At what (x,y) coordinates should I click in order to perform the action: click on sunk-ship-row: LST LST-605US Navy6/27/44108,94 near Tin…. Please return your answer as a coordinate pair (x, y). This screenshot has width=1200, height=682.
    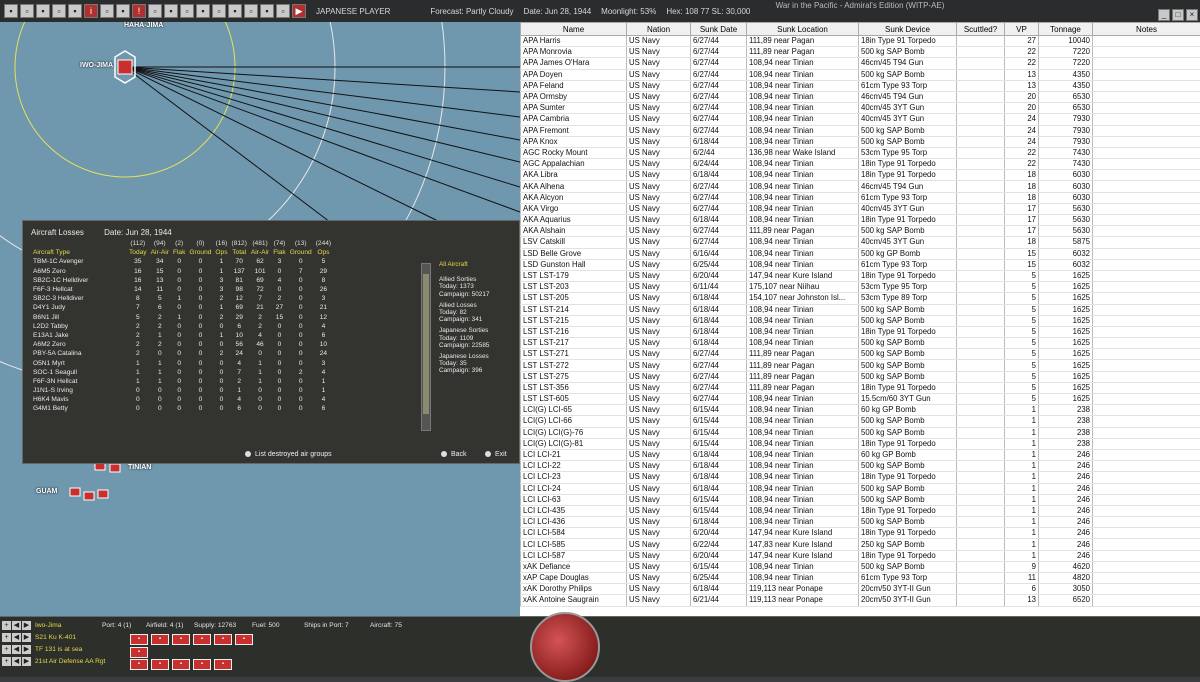
    Looking at the image, I should click on (860, 399).